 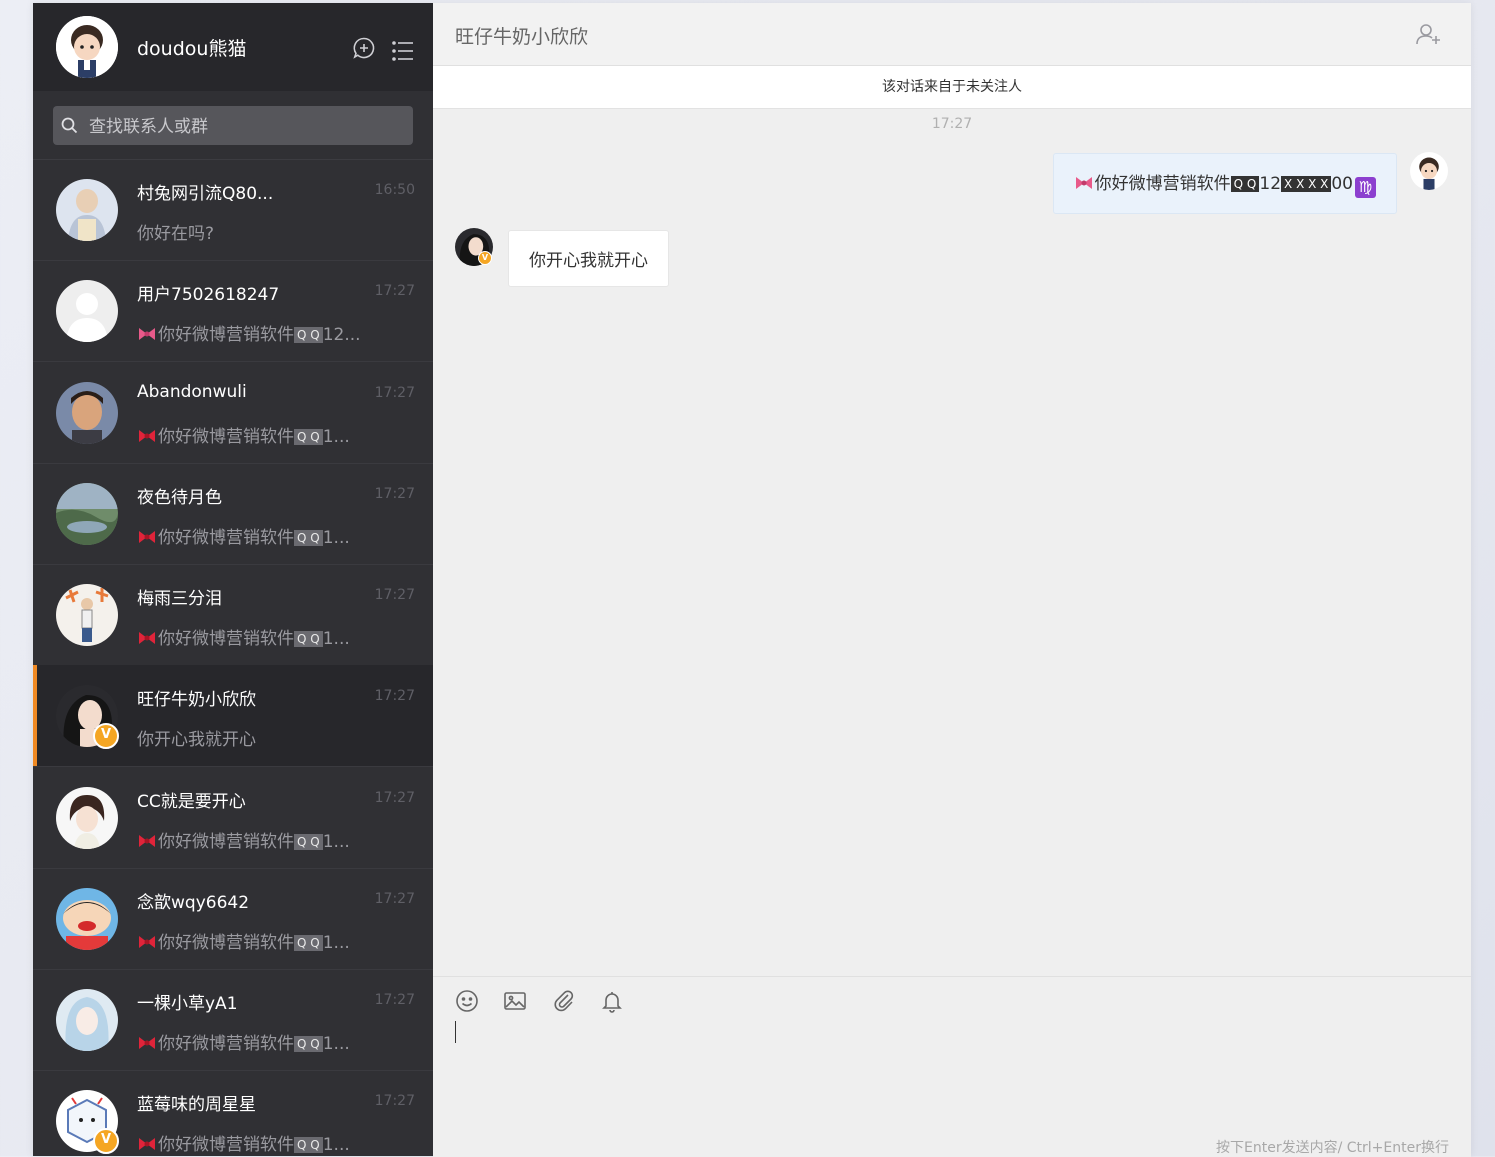 What do you see at coordinates (87, 47) in the screenshot?
I see `user-avatar` at bounding box center [87, 47].